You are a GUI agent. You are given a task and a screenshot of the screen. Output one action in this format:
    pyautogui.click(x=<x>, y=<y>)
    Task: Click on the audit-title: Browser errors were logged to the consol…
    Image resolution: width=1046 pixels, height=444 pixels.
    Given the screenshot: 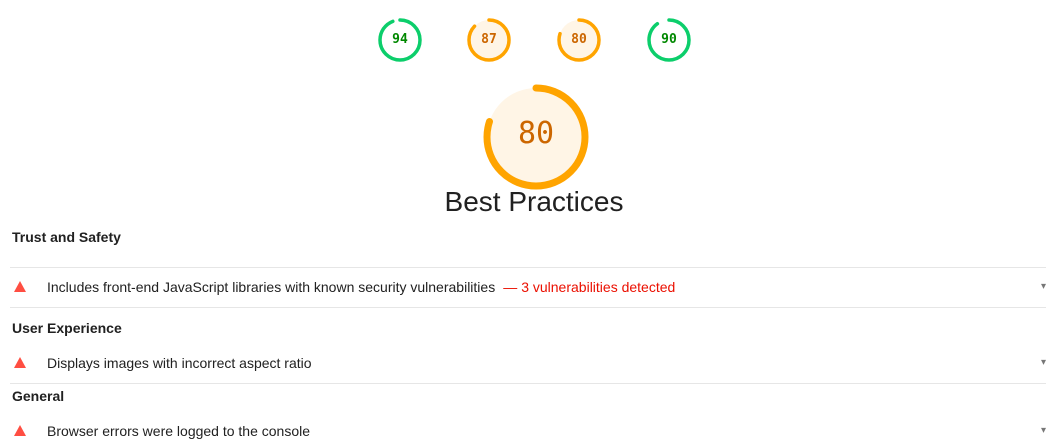 What is the action you would take?
    pyautogui.click(x=179, y=431)
    